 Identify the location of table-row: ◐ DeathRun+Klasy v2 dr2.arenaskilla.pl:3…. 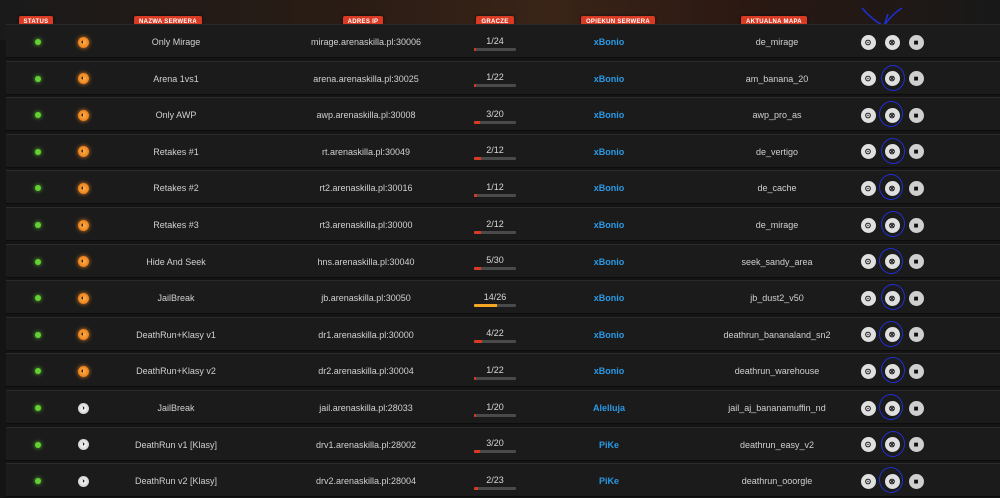
(503, 370).